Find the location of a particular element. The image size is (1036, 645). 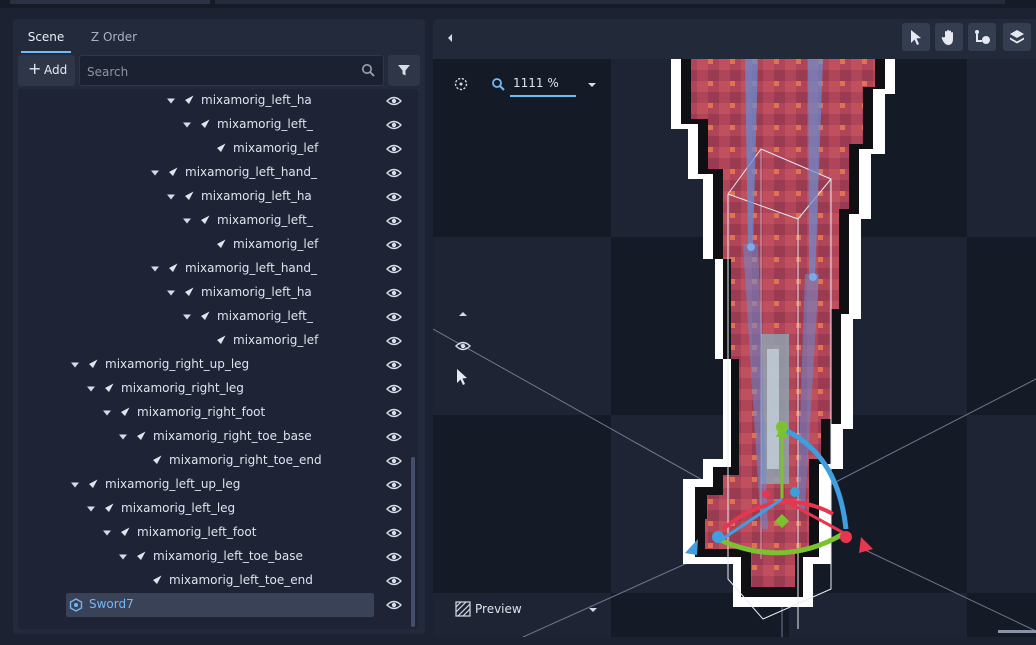

tree-row: mixamorig_left_up_leg is located at coordinates (213, 485).